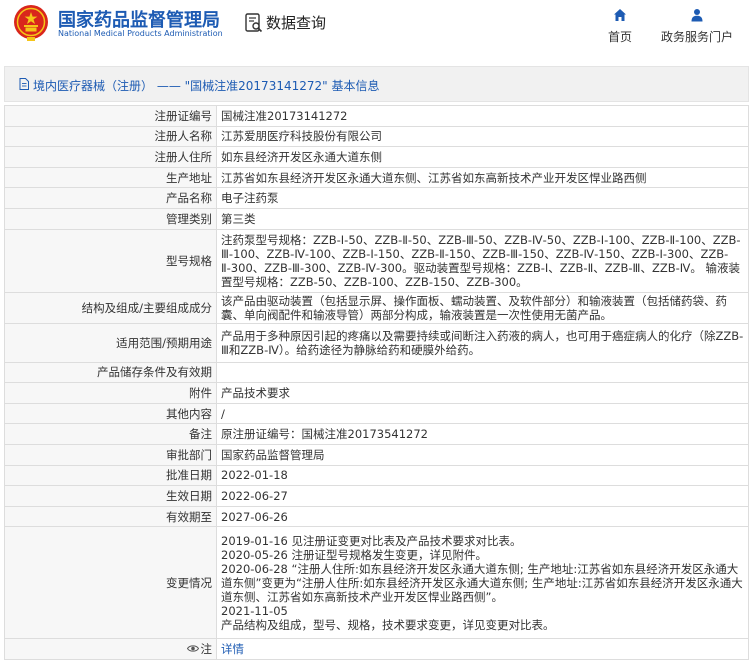 This screenshot has width=753, height=672. Describe the element at coordinates (110, 157) in the screenshot. I see `field-label: 注册人住所` at that location.